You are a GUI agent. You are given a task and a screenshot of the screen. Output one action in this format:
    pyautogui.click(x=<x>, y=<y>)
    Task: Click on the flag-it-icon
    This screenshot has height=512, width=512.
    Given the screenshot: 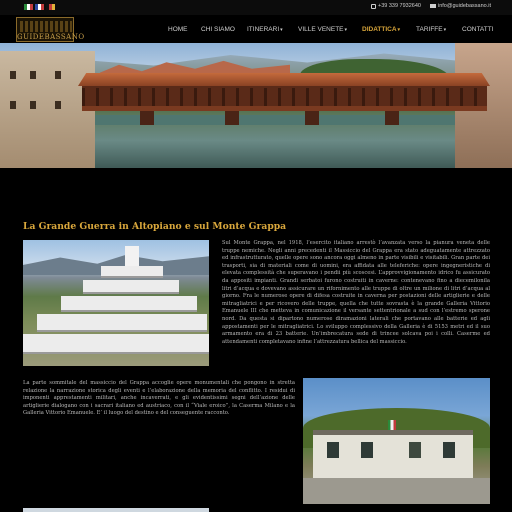 What is the action you would take?
    pyautogui.click(x=28, y=7)
    